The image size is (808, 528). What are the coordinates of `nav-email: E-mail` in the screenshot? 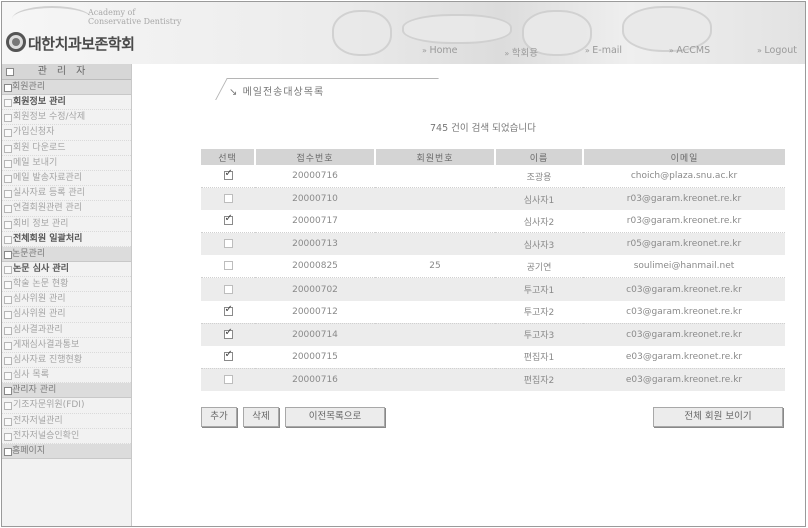 It's located at (603, 52).